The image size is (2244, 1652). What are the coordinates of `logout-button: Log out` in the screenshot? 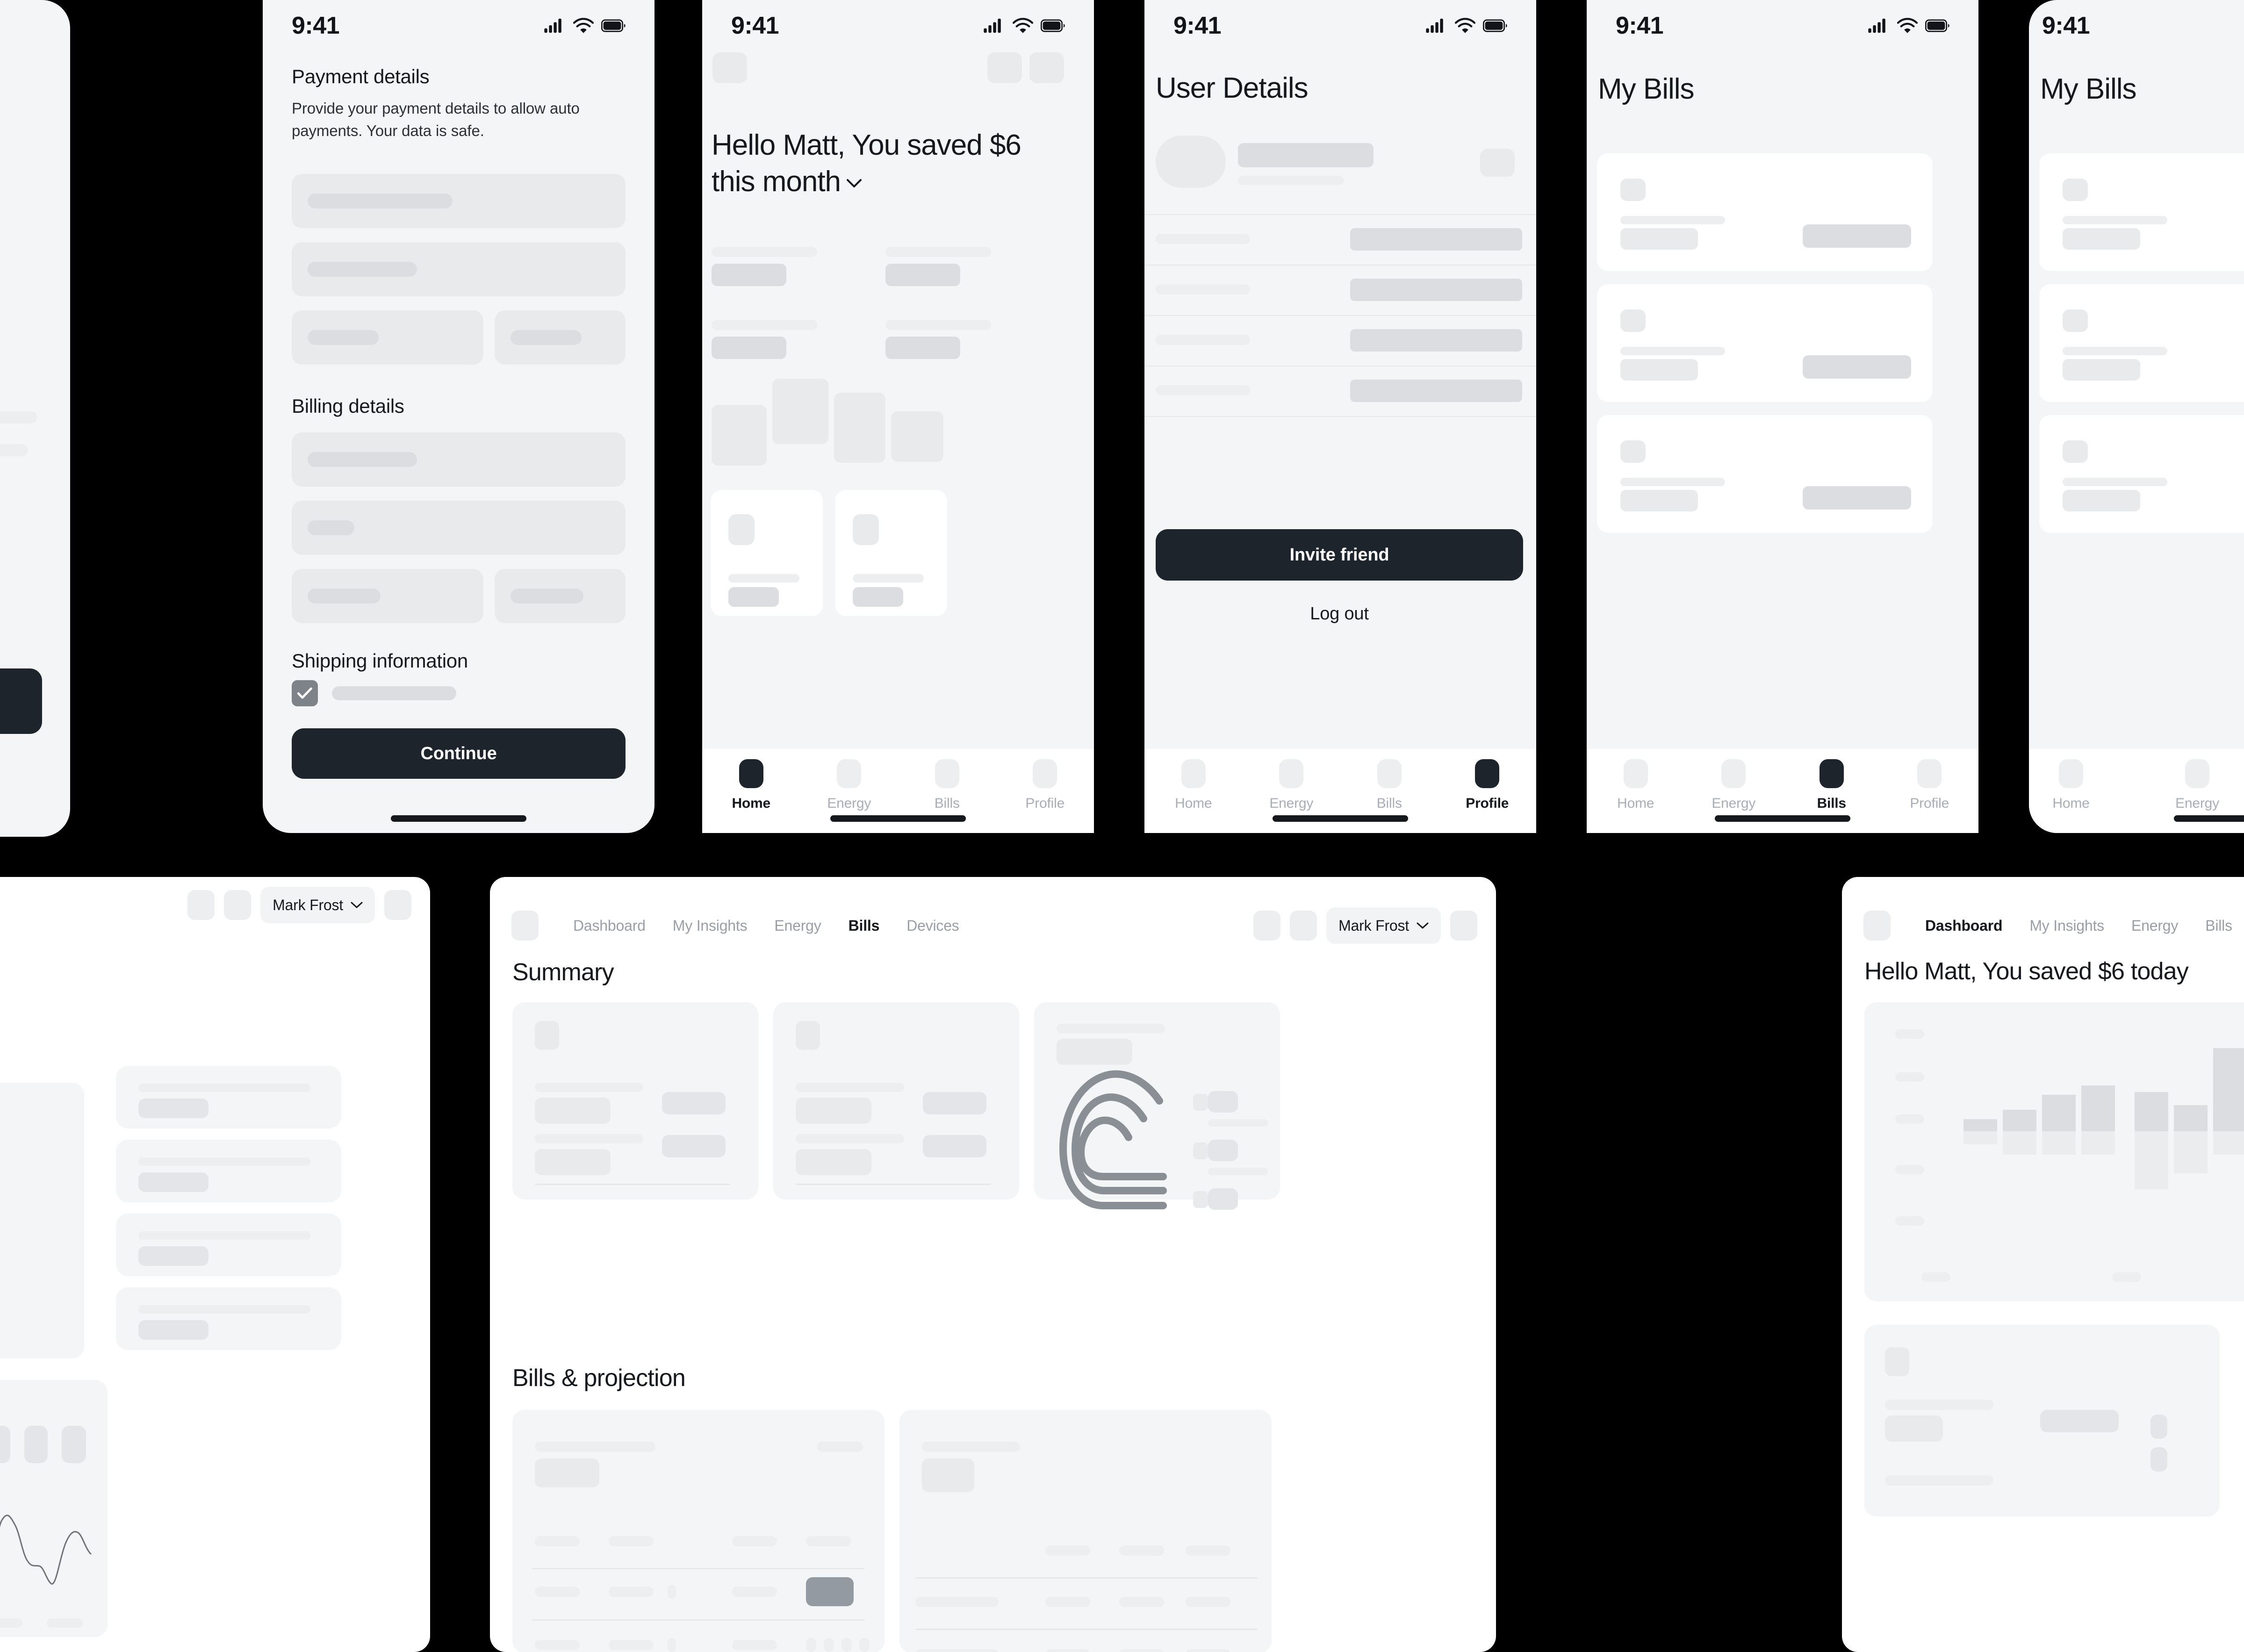 It's located at (1340, 614).